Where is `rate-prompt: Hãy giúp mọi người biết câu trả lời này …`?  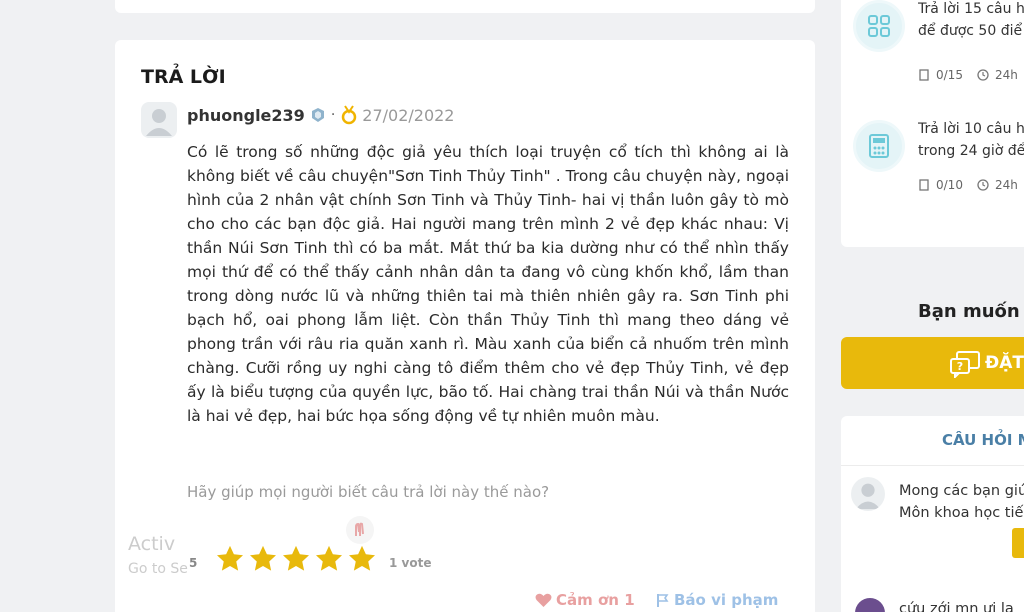 rate-prompt: Hãy giúp mọi người biết câu trả lời này … is located at coordinates (368, 492).